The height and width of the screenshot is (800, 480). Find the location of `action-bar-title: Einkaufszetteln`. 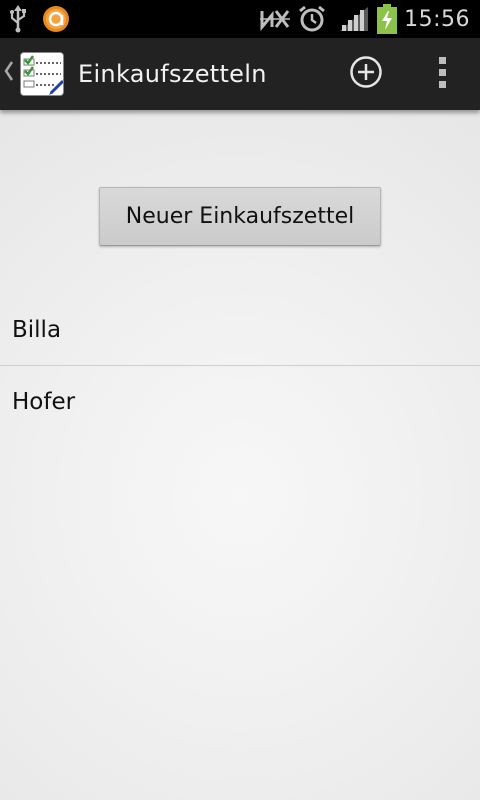

action-bar-title: Einkaufszetteln is located at coordinates (172, 74).